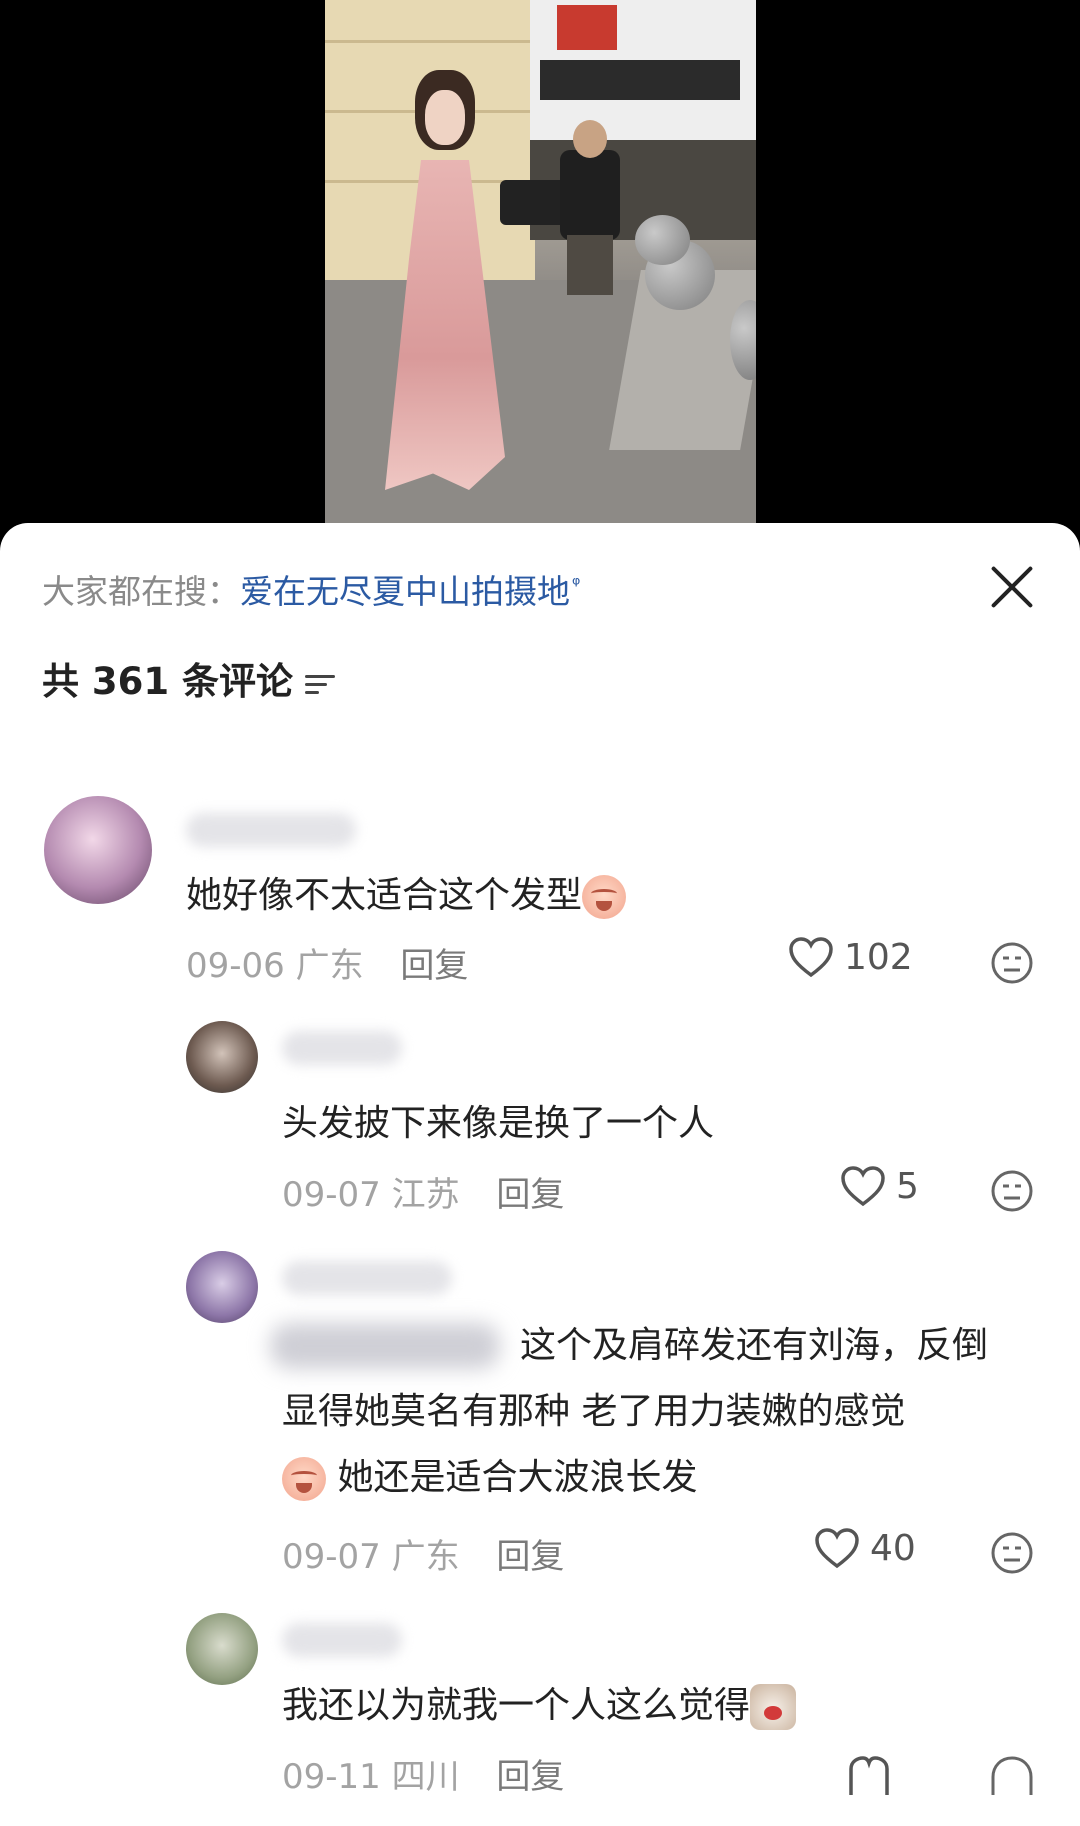  I want to click on trending-search: 大家都在搜：爱在无尽夏中山拍摄地 ᵠ, so click(311, 589).